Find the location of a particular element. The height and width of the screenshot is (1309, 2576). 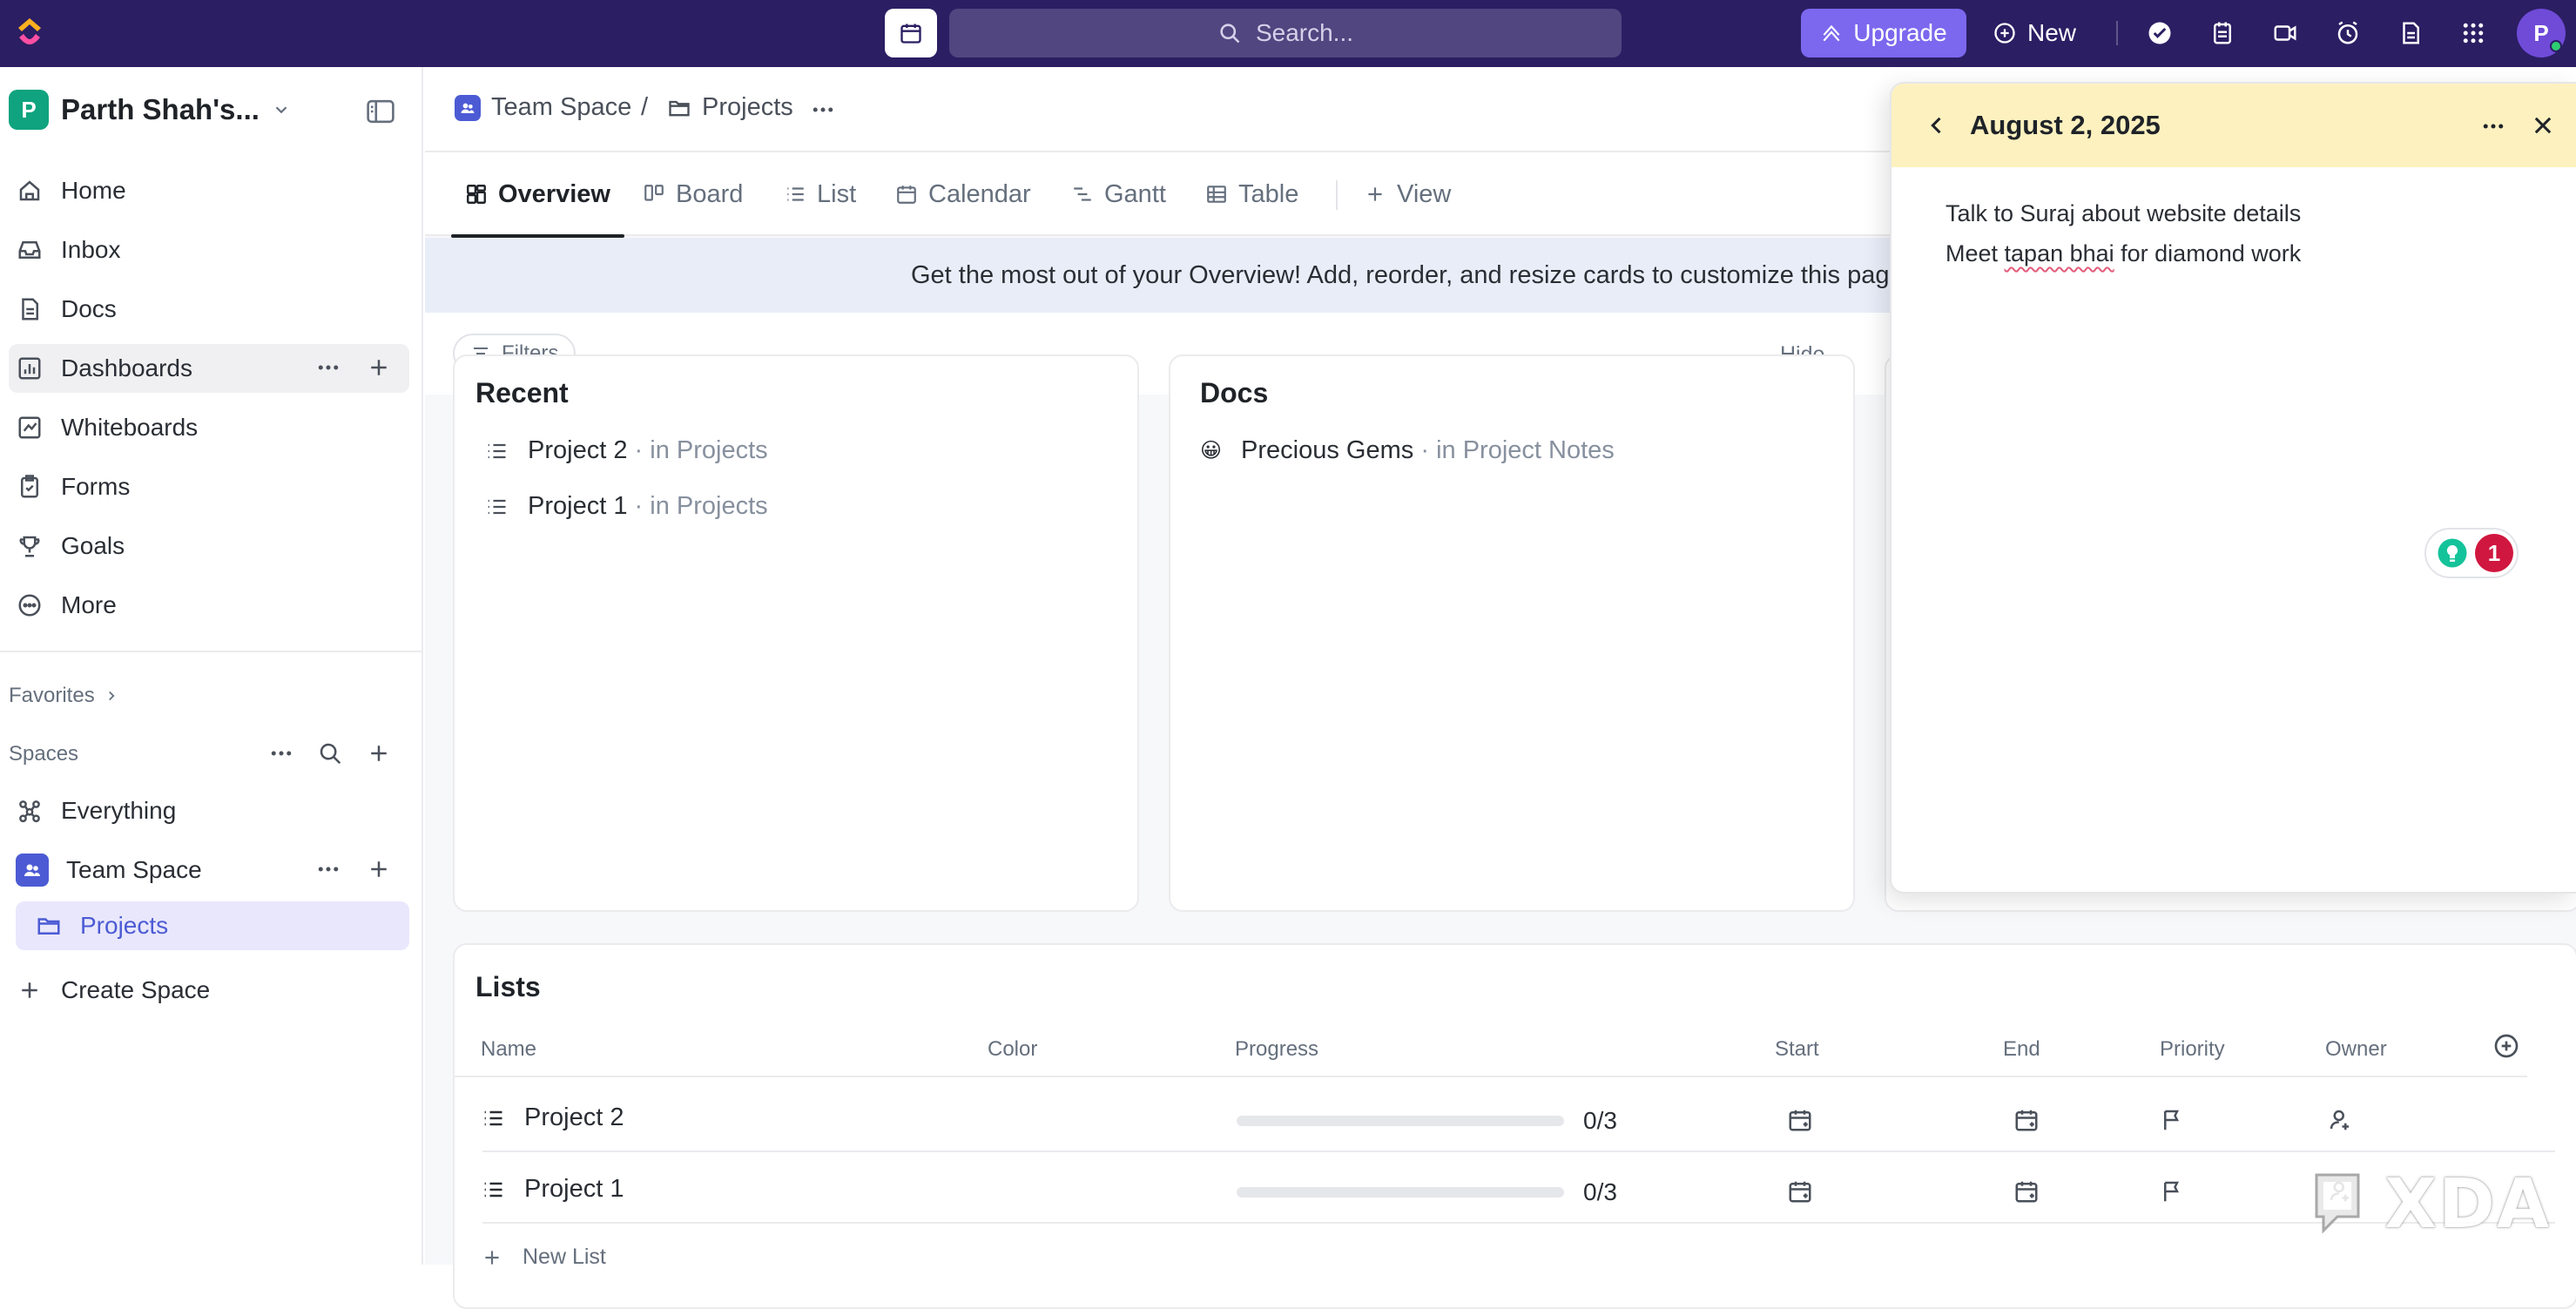

user-avatar: P is located at coordinates (2542, 33).